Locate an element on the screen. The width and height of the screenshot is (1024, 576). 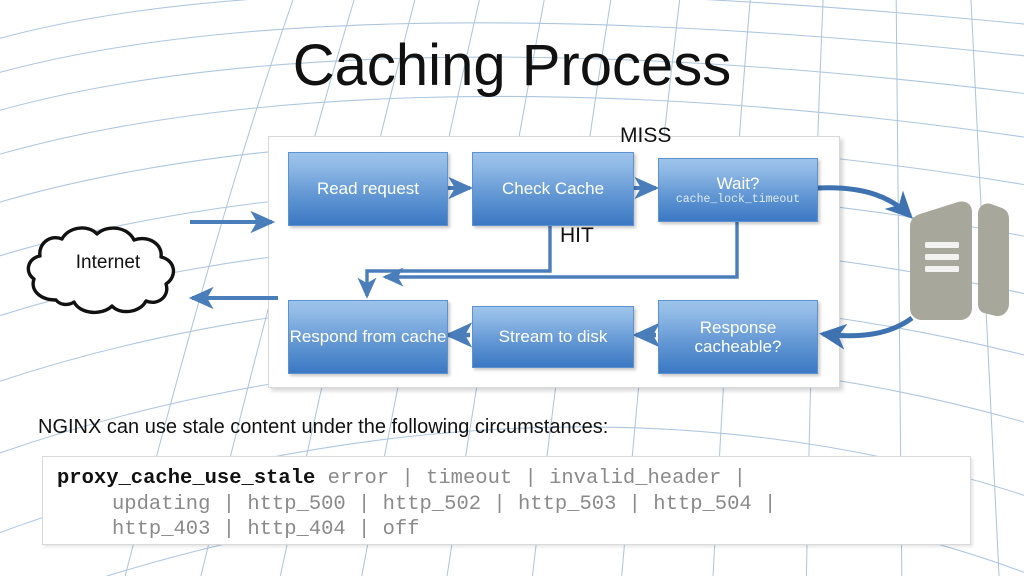
flow-box-check-cache: Check Cache is located at coordinates (553, 189).